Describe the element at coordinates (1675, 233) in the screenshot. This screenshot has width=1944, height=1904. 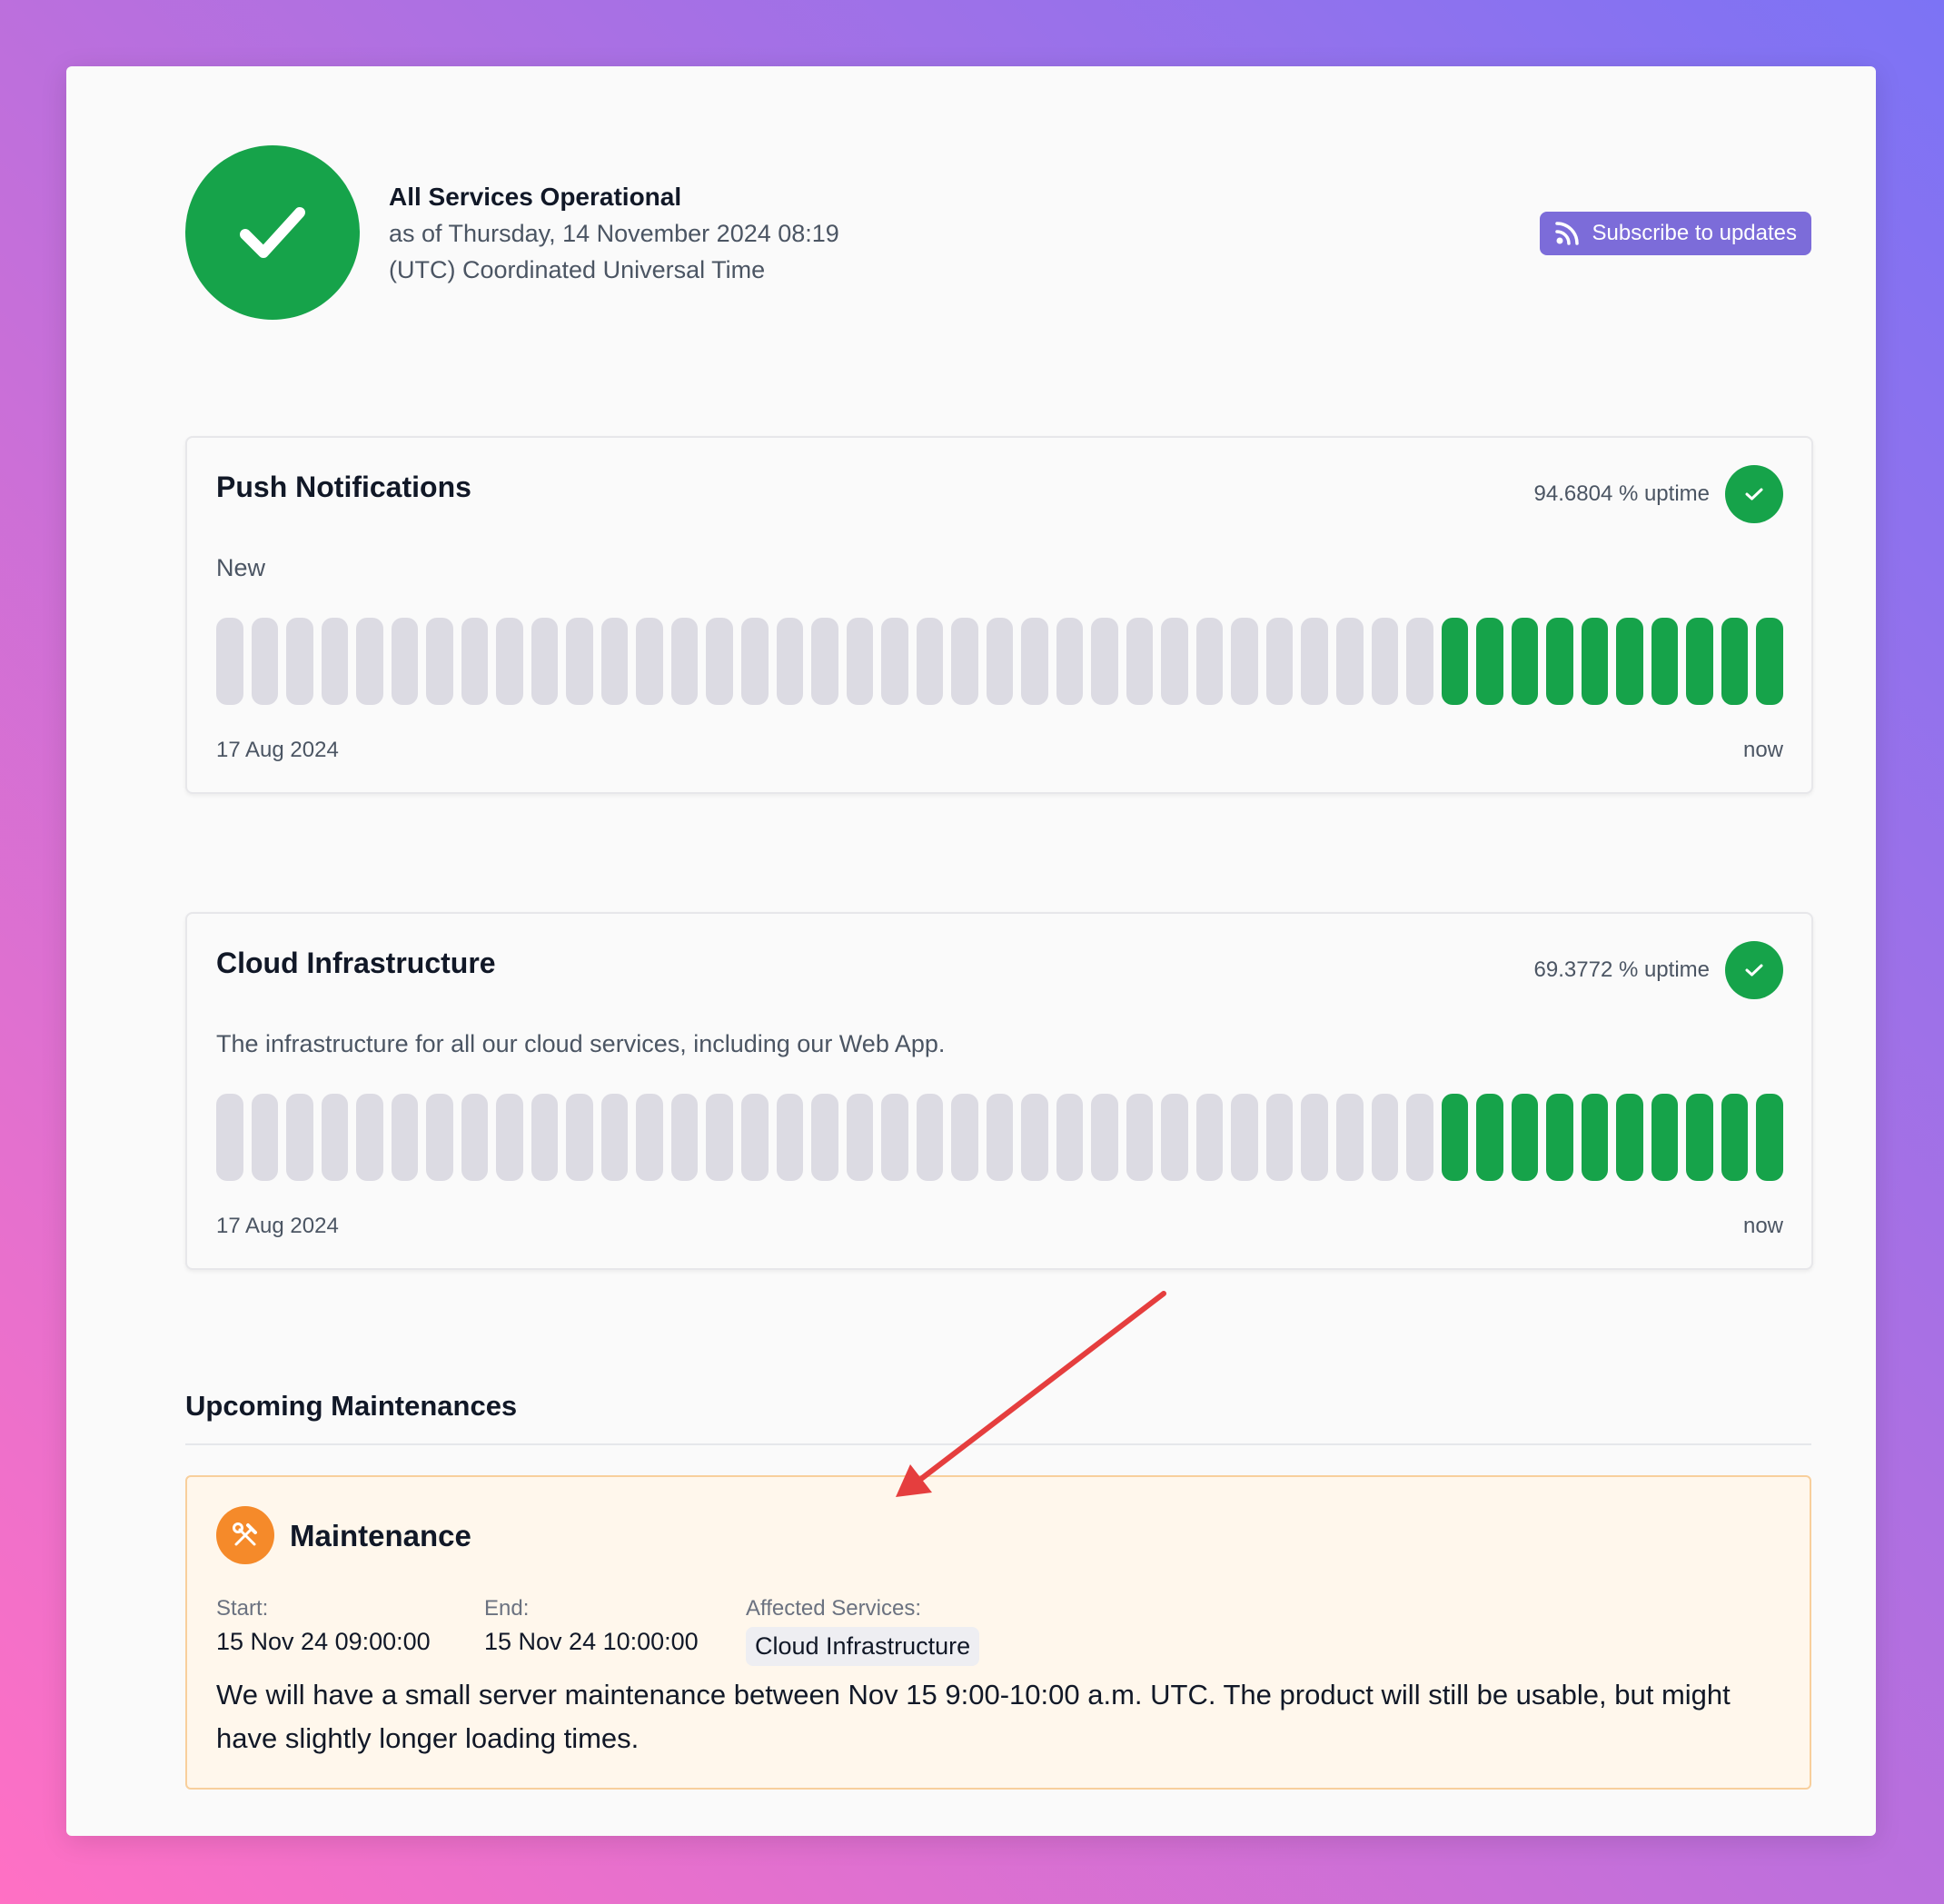
I see `subscribe-button: Subscribe to updates` at that location.